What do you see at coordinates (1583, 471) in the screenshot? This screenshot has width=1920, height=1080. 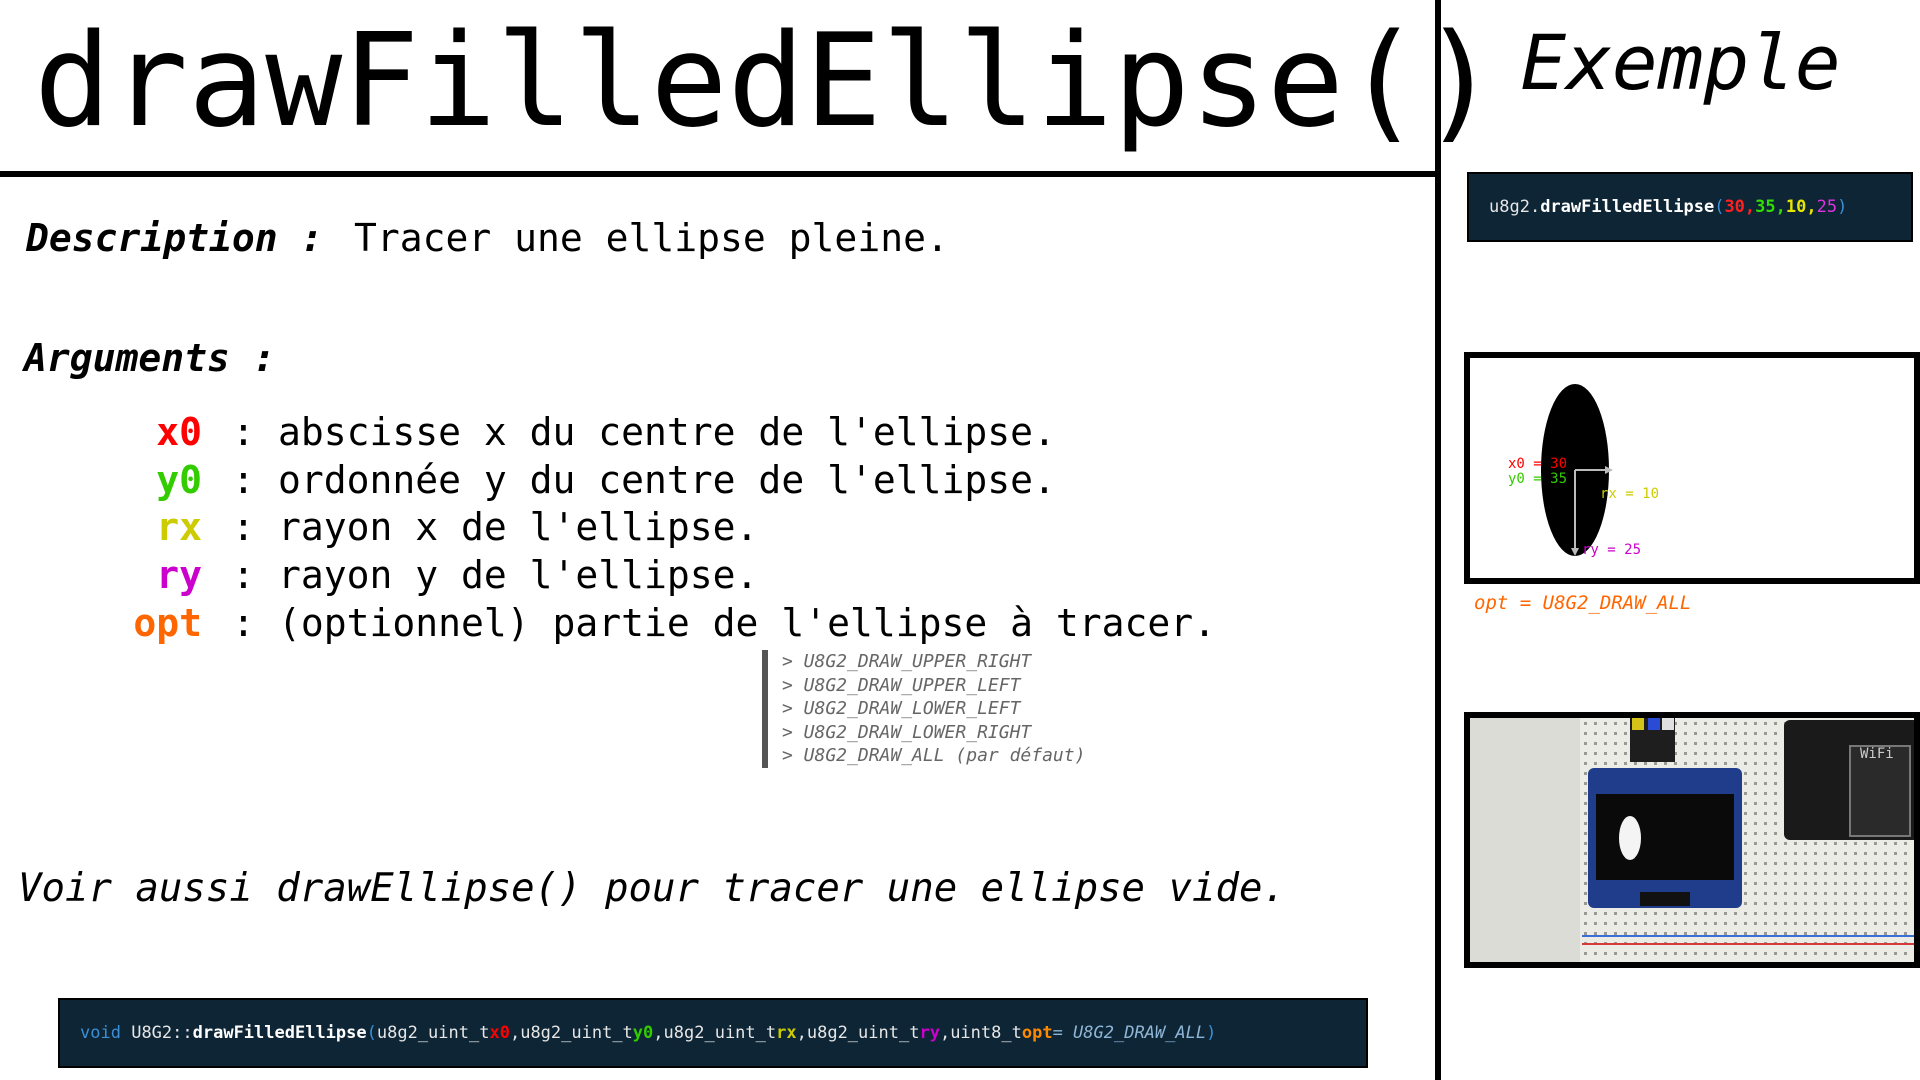 I see `ellipse-diagram: x0 = 30 y0 = 35 rx = 10 ry = 25` at bounding box center [1583, 471].